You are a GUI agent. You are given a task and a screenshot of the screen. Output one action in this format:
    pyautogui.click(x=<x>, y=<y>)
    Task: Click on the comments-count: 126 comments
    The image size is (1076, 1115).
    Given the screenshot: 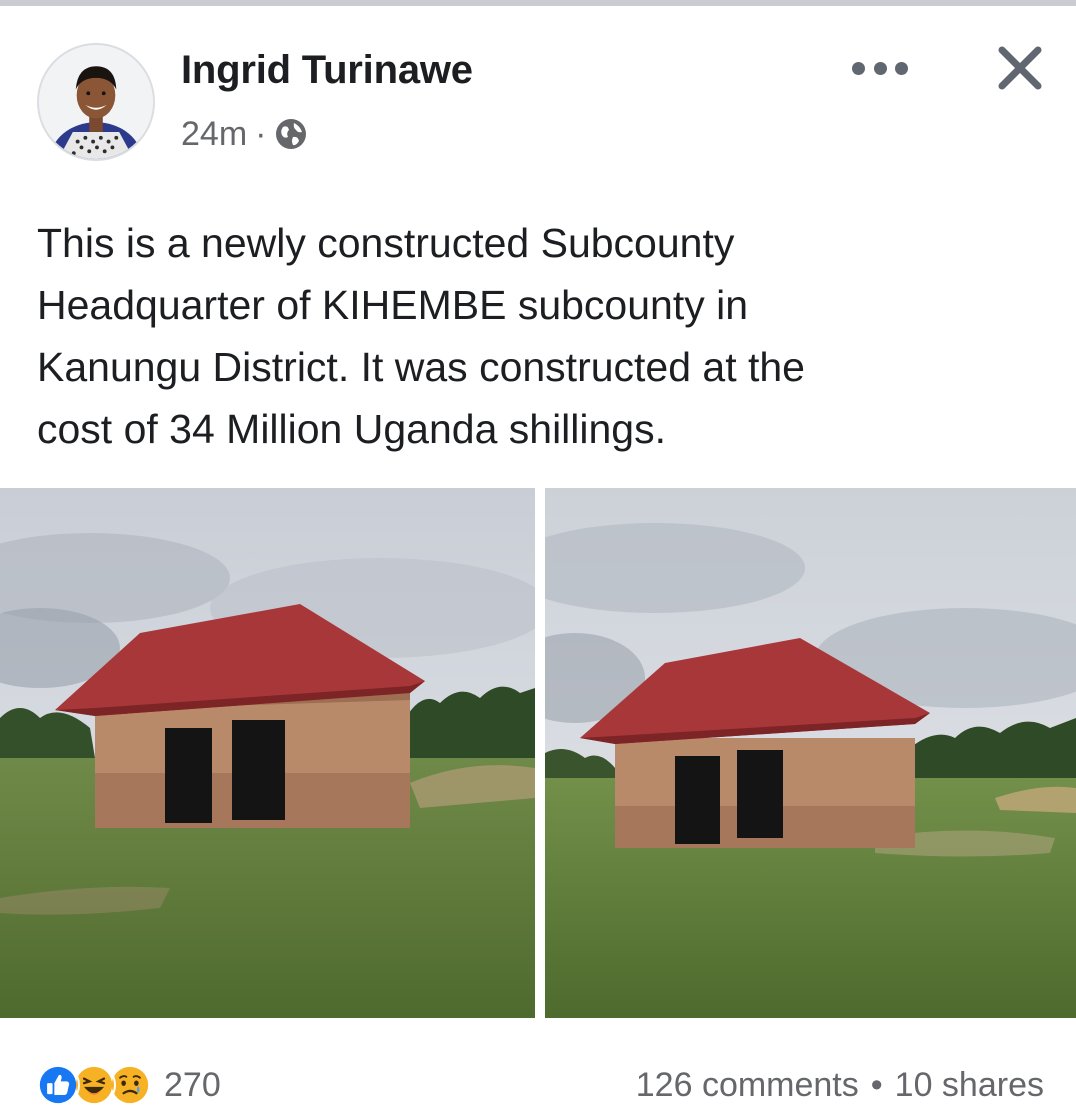 What is the action you would take?
    pyautogui.click(x=747, y=1085)
    